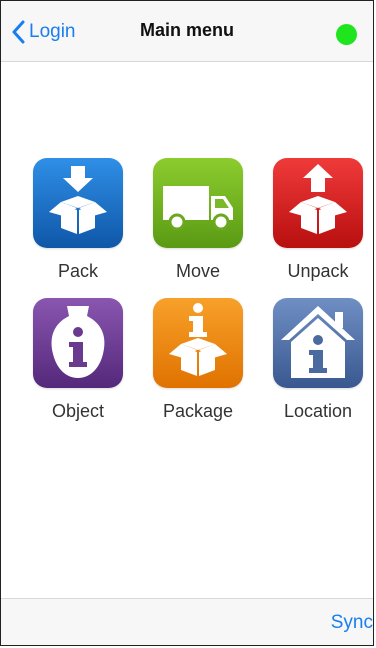 This screenshot has width=376, height=648. I want to click on menu-item-label: Pack, so click(78, 271).